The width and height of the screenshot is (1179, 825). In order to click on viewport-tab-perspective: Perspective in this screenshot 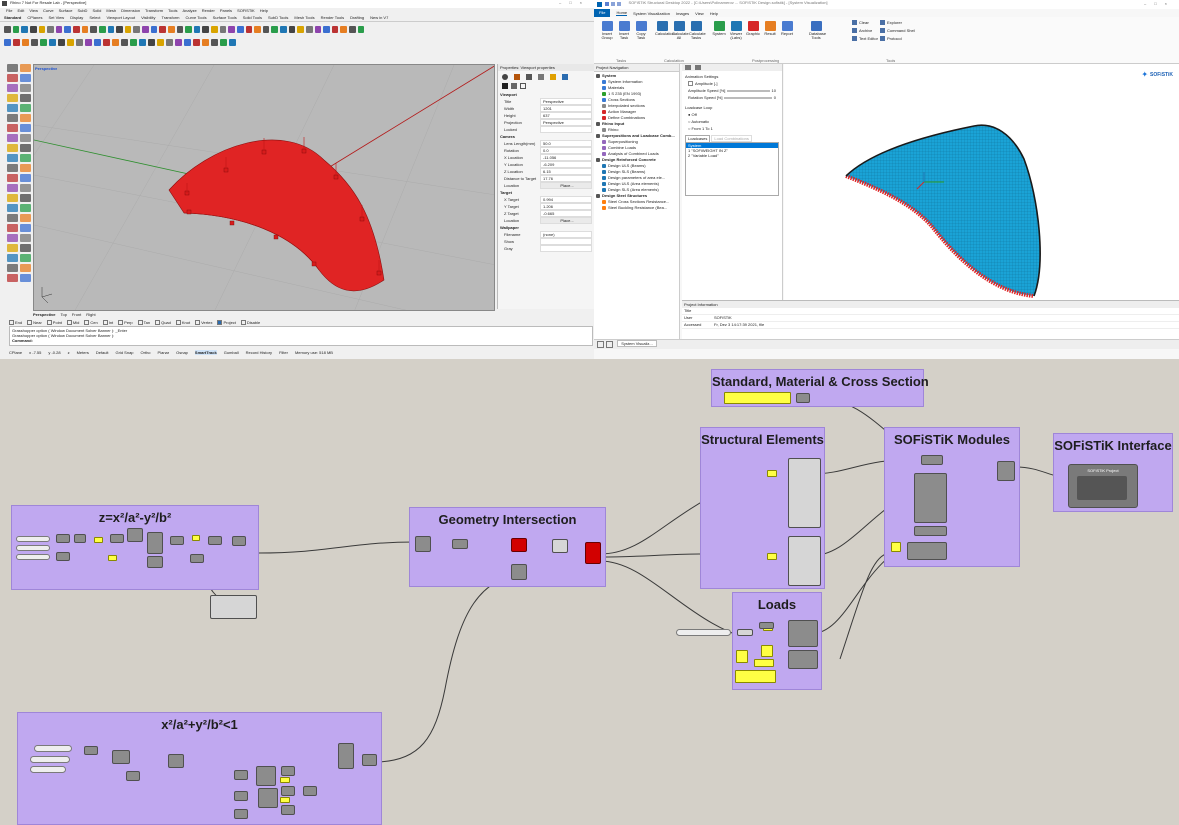, I will do `click(44, 315)`.